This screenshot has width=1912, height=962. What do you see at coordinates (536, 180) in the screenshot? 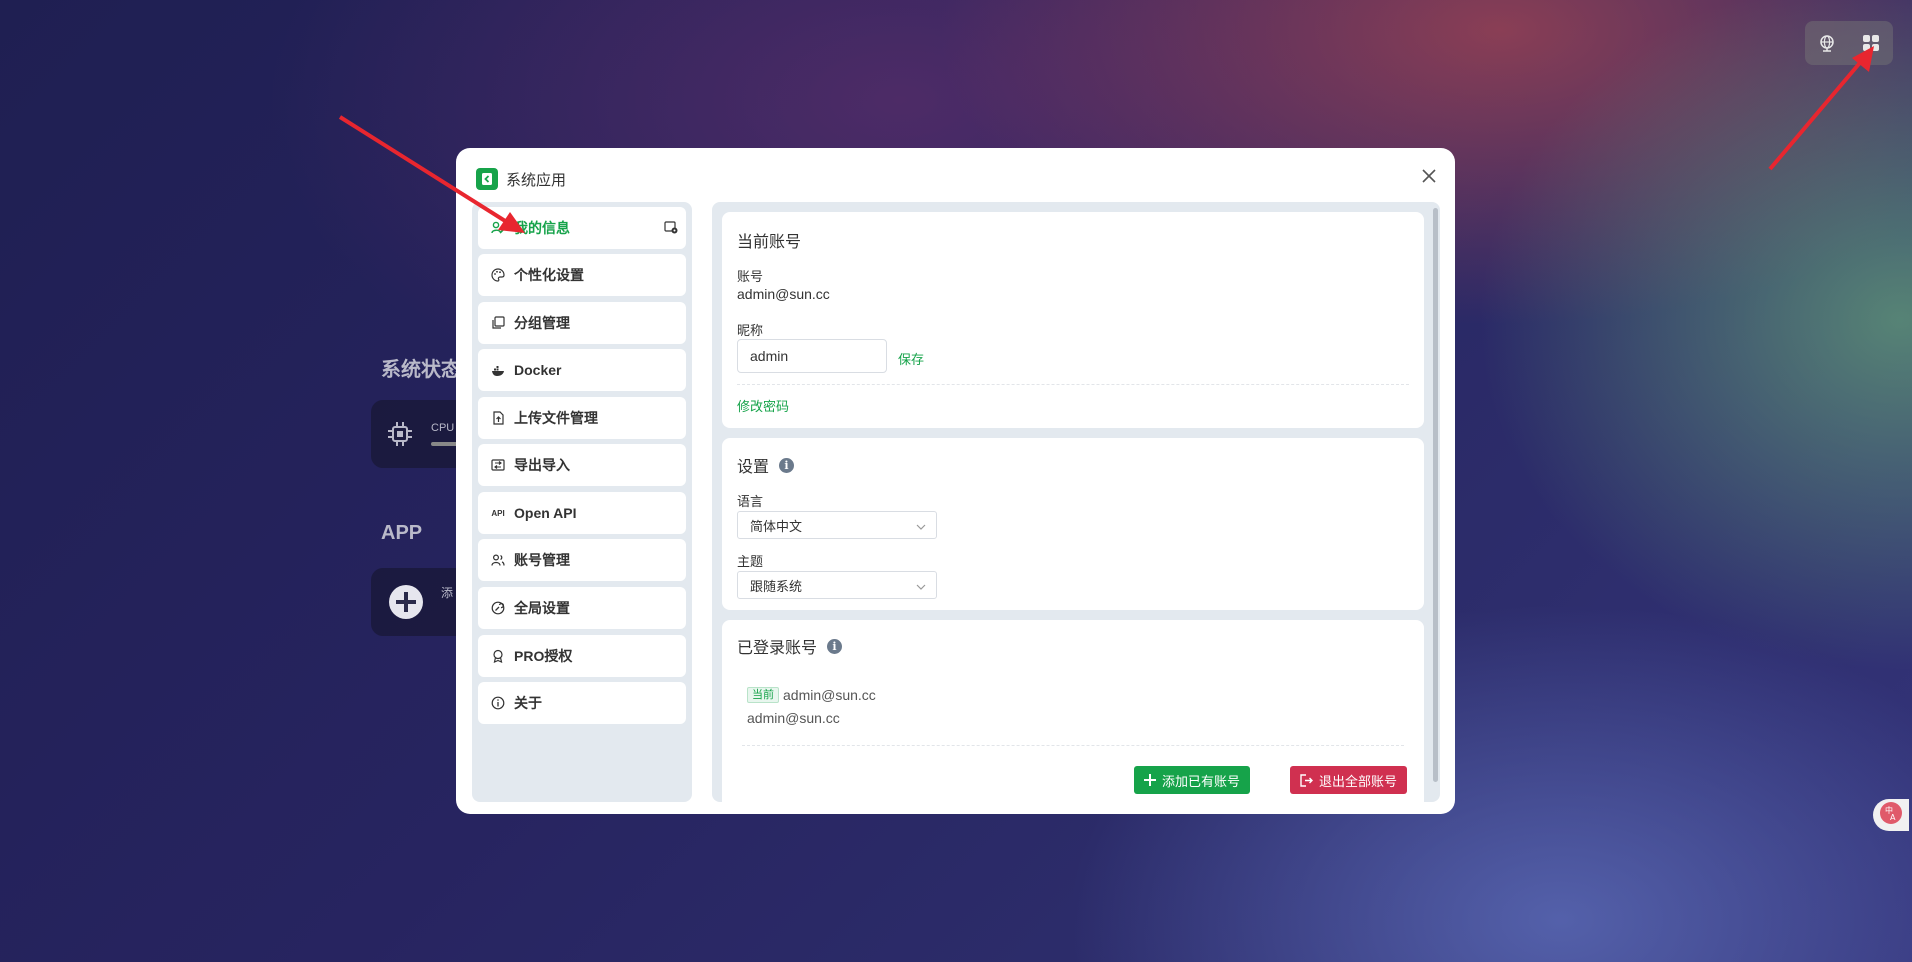
I see `modal-title: 系统应用` at bounding box center [536, 180].